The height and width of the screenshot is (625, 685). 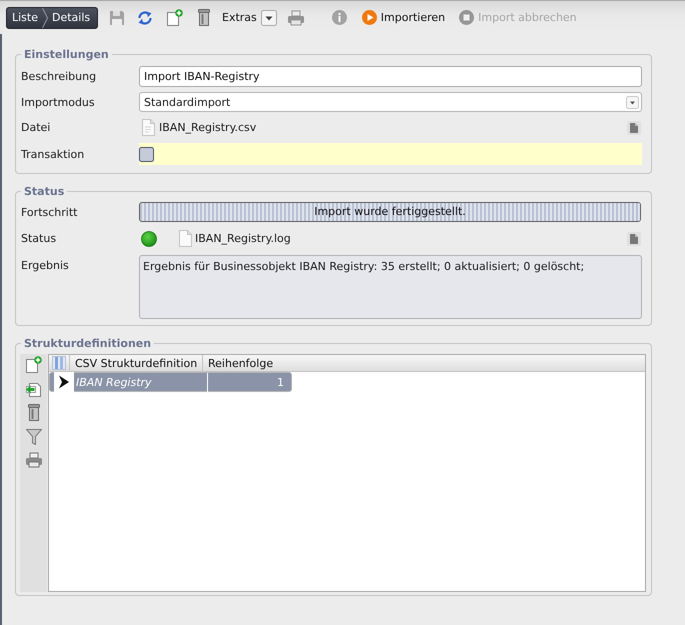 What do you see at coordinates (390, 76) in the screenshot?
I see `description-input: Import IBAN-Registry` at bounding box center [390, 76].